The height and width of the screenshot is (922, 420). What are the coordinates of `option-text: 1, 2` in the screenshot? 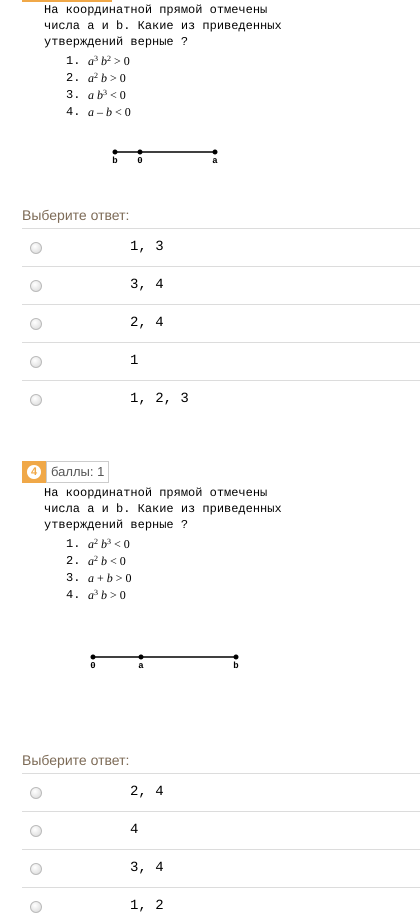 It's located at (147, 906).